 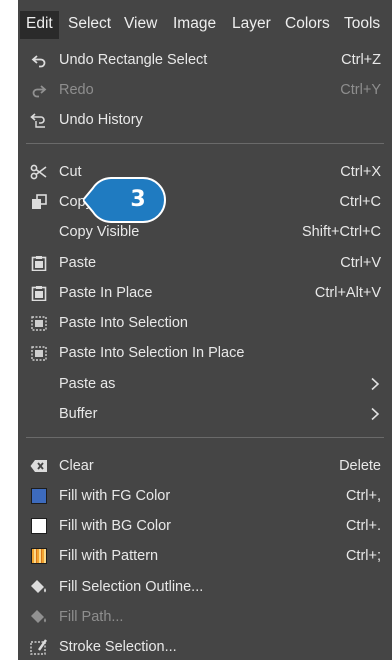 What do you see at coordinates (123, 323) in the screenshot?
I see `paste-into-selection-label: Paste Into Selection` at bounding box center [123, 323].